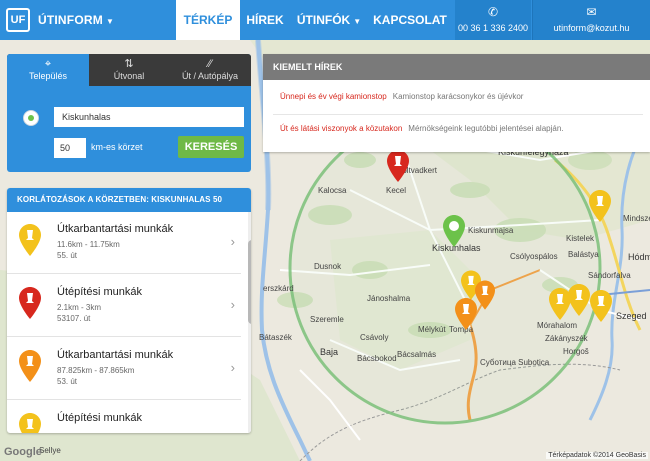  Describe the element at coordinates (458, 114) in the screenshot. I see `news-divider` at that location.